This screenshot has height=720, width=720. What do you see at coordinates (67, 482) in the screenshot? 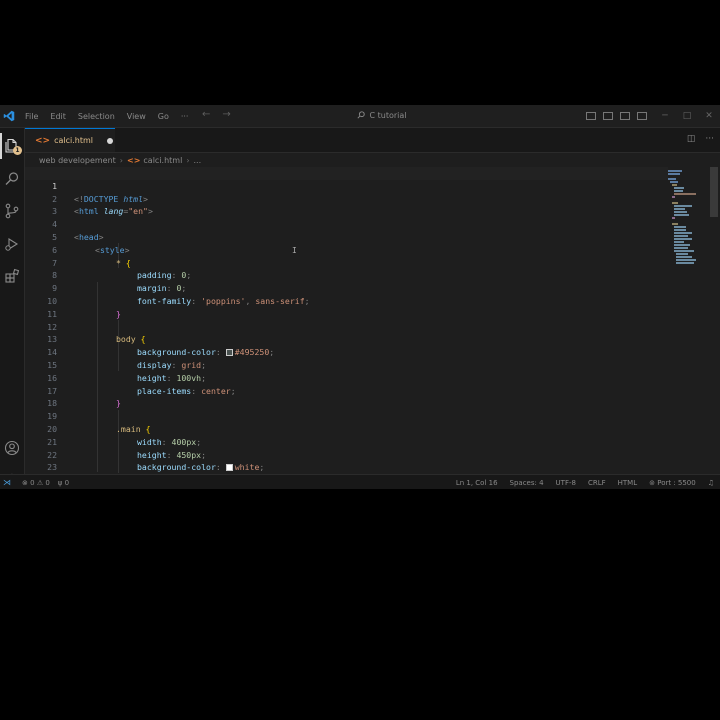
I see `ports-count: 0` at bounding box center [67, 482].